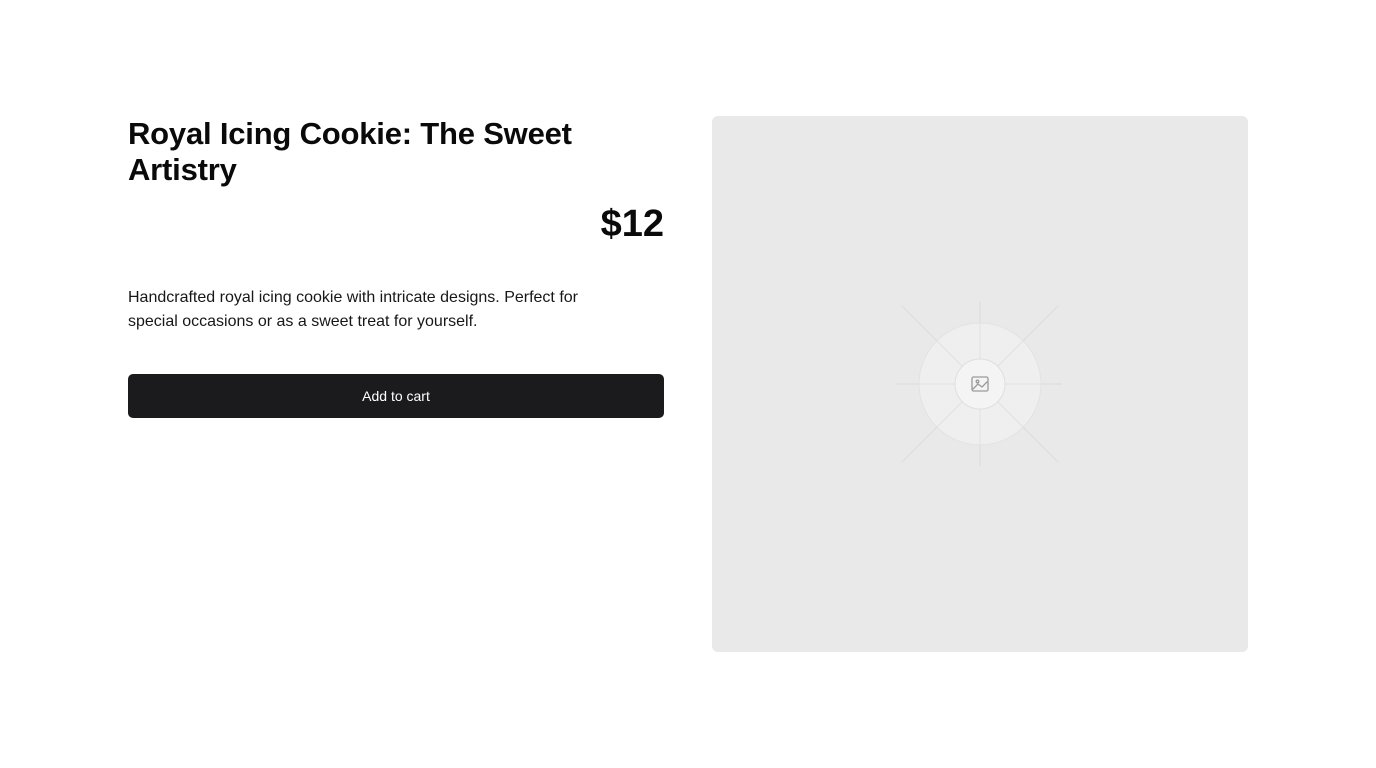 The image size is (1376, 768). I want to click on placeholder-graphic, so click(979, 383).